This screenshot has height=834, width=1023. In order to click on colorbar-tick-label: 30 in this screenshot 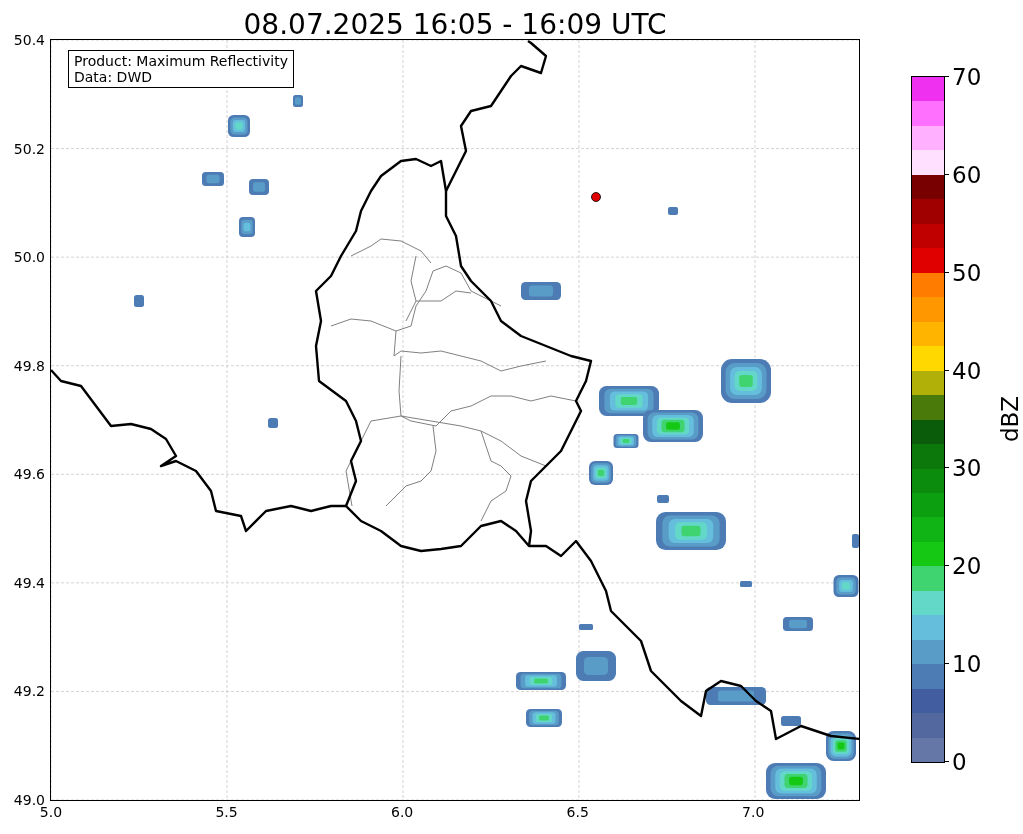, I will do `click(967, 468)`.